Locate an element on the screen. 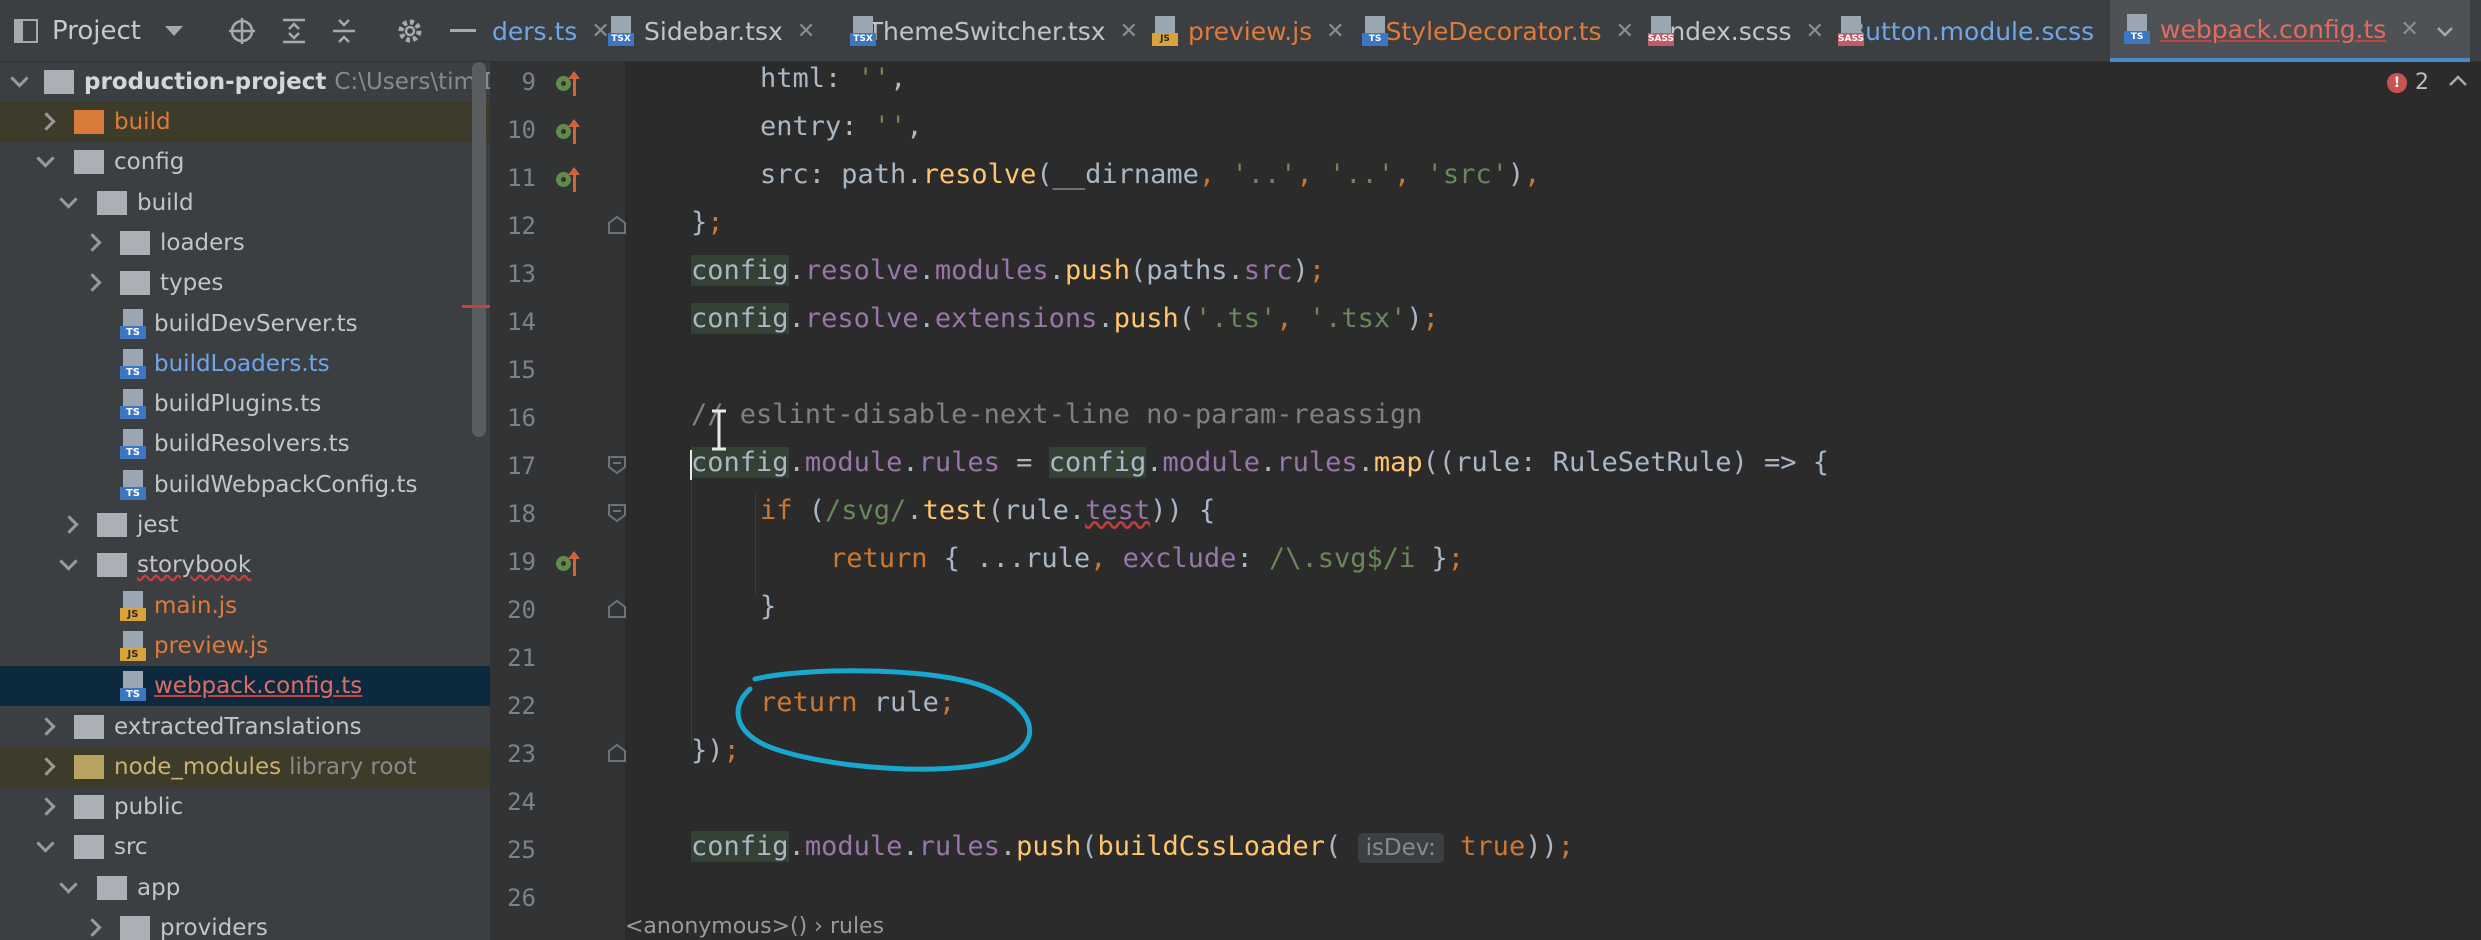 The height and width of the screenshot is (940, 2481). tree-item: loaders is located at coordinates (245, 243).